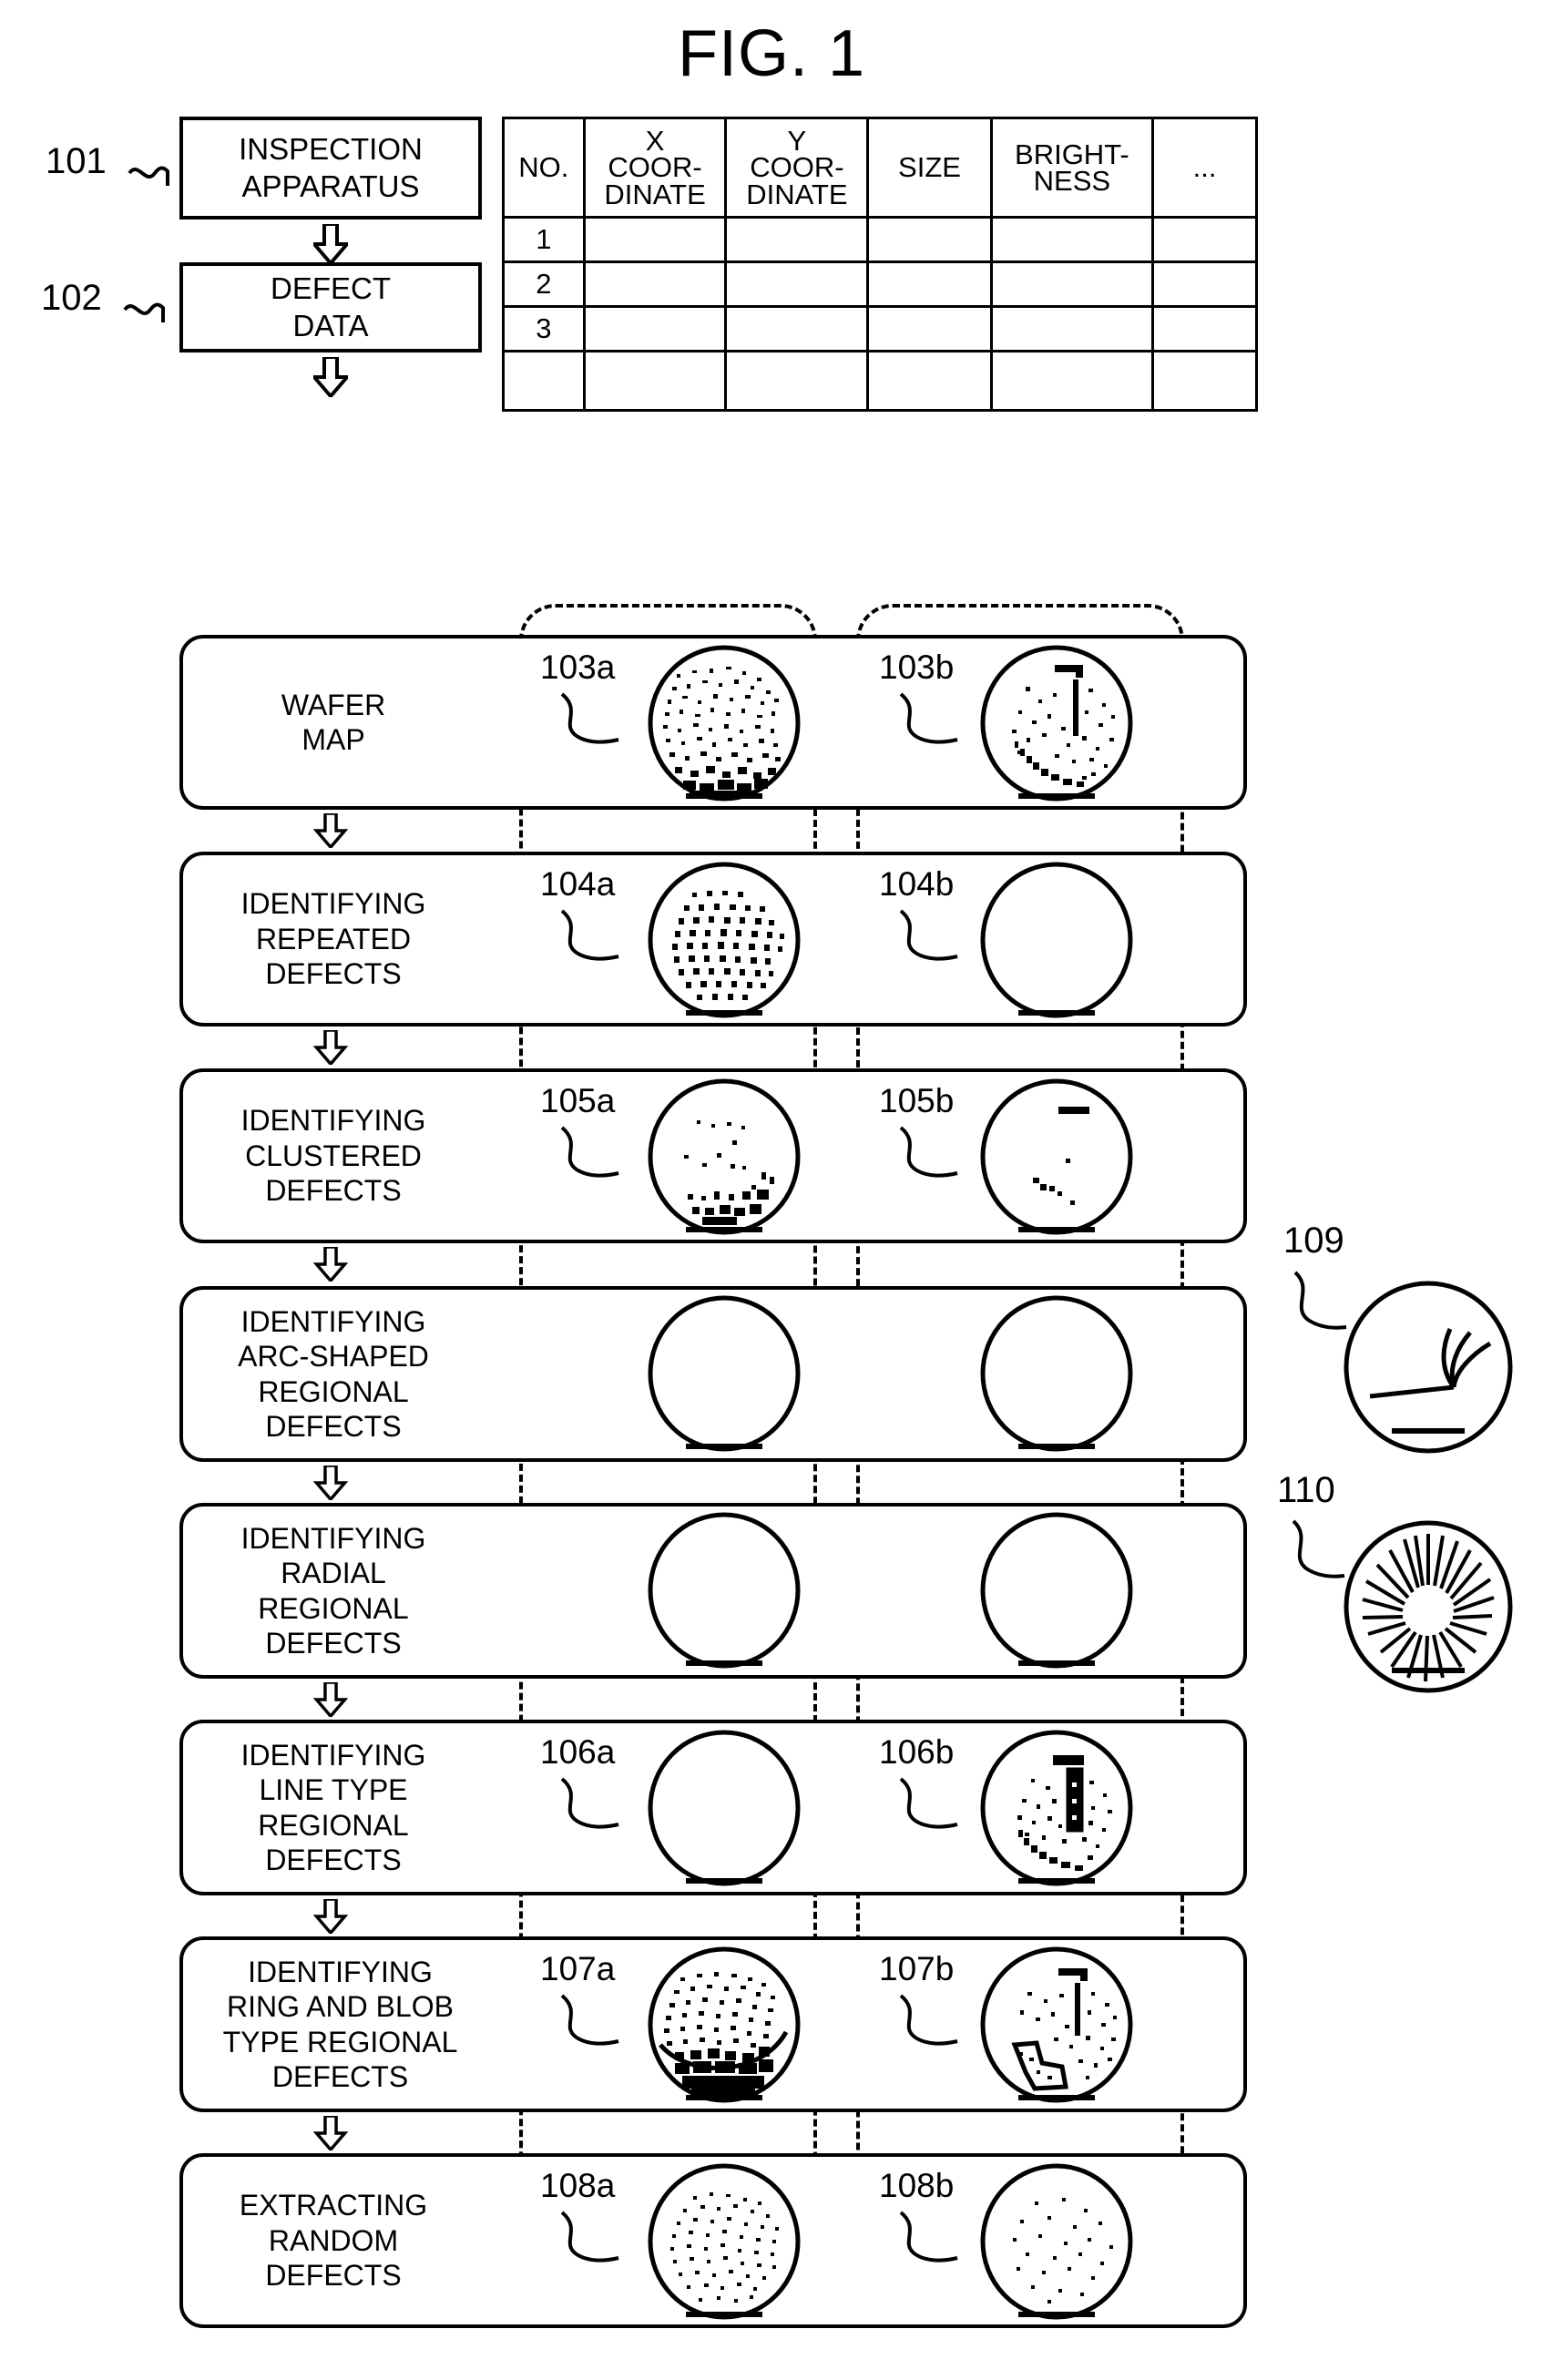 The image size is (1543, 2380). I want to click on th-y-l1: COOR-, so click(797, 168).